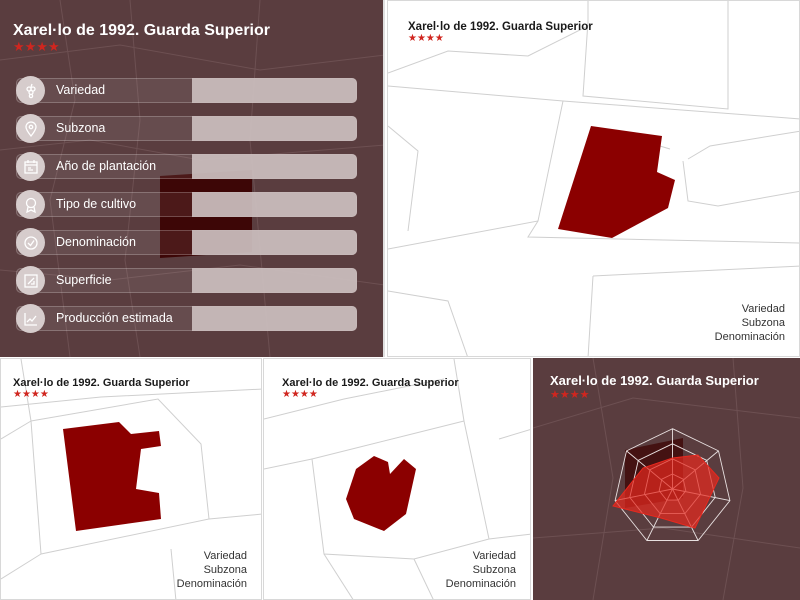 This screenshot has height=600, width=800. What do you see at coordinates (81, 90) in the screenshot?
I see `field-label: Variedad` at bounding box center [81, 90].